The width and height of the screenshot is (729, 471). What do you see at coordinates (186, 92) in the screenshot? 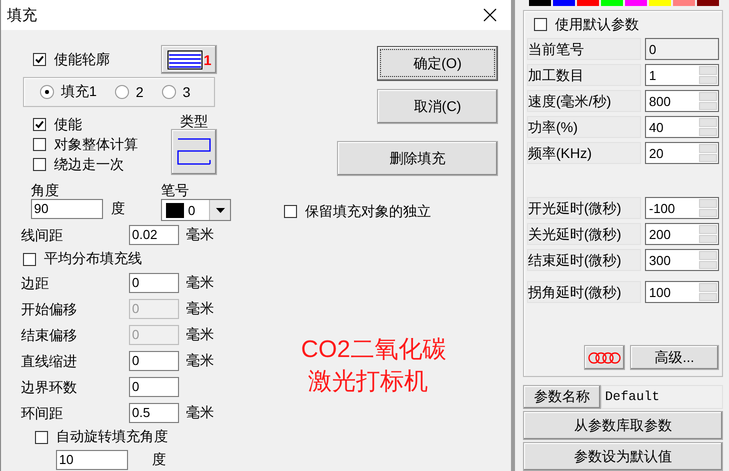
I see `radio-label: 3` at bounding box center [186, 92].